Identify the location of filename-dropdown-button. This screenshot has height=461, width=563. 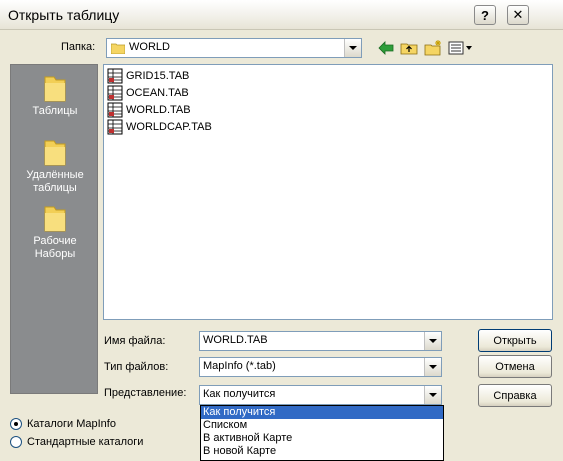
(432, 341).